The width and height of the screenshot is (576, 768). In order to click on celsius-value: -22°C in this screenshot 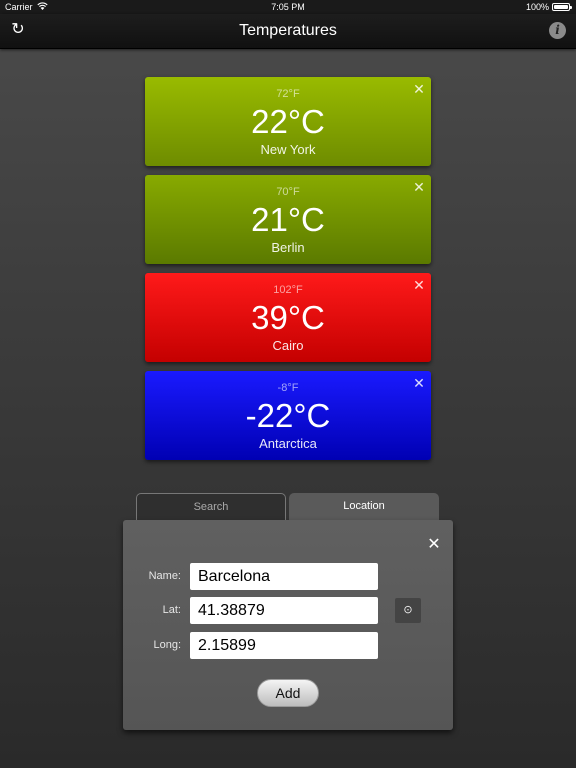, I will do `click(288, 415)`.